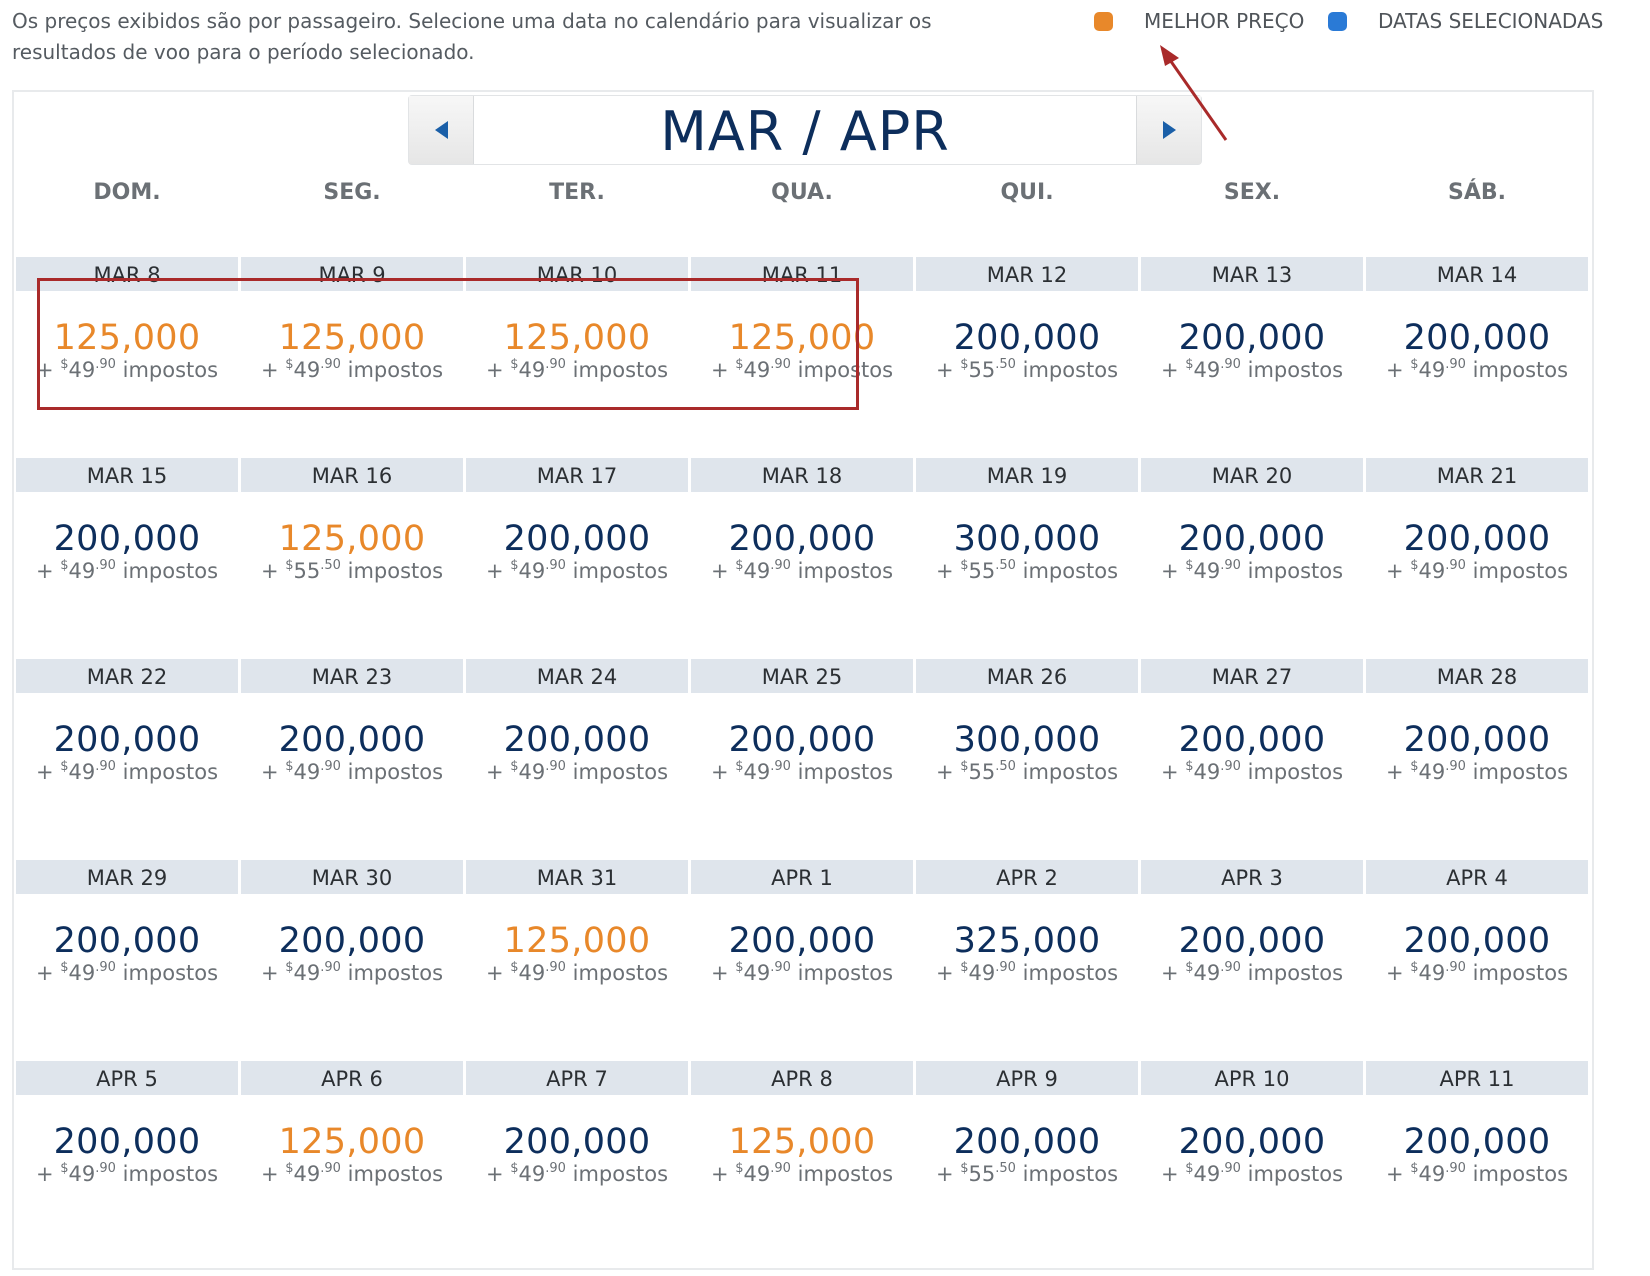  I want to click on day-cell: MAR 28 200,000 + $49.90 impostos, so click(1477, 759).